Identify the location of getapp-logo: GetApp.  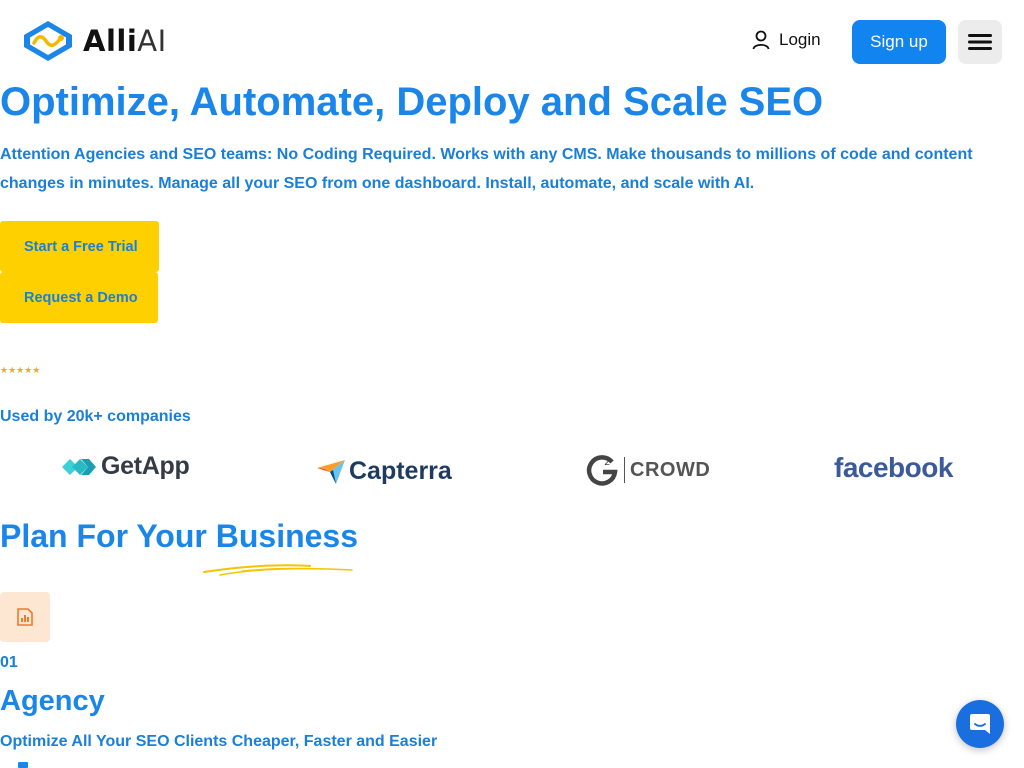
(126, 466).